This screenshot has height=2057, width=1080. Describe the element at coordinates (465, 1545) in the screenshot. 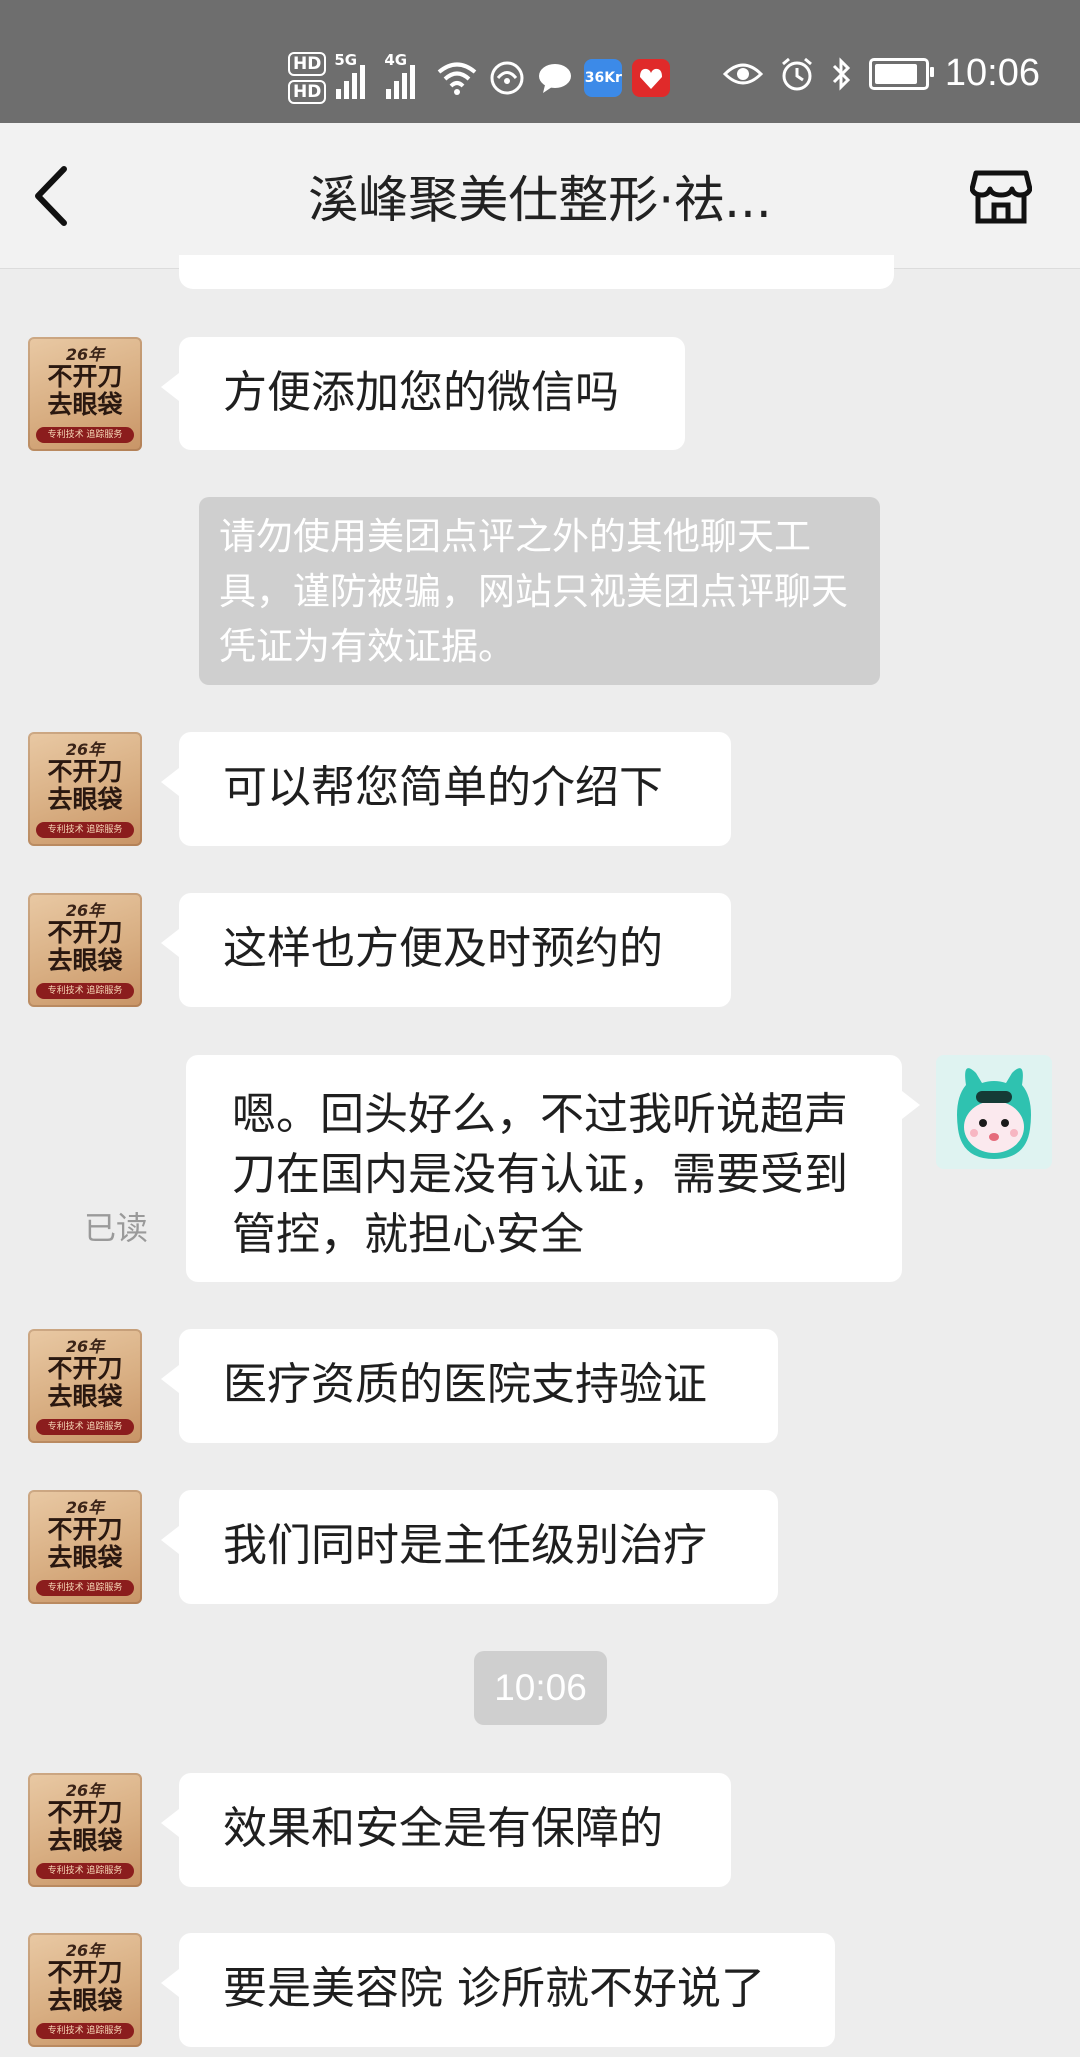

I see `message-text: 我们同时是主任级别治疗` at that location.